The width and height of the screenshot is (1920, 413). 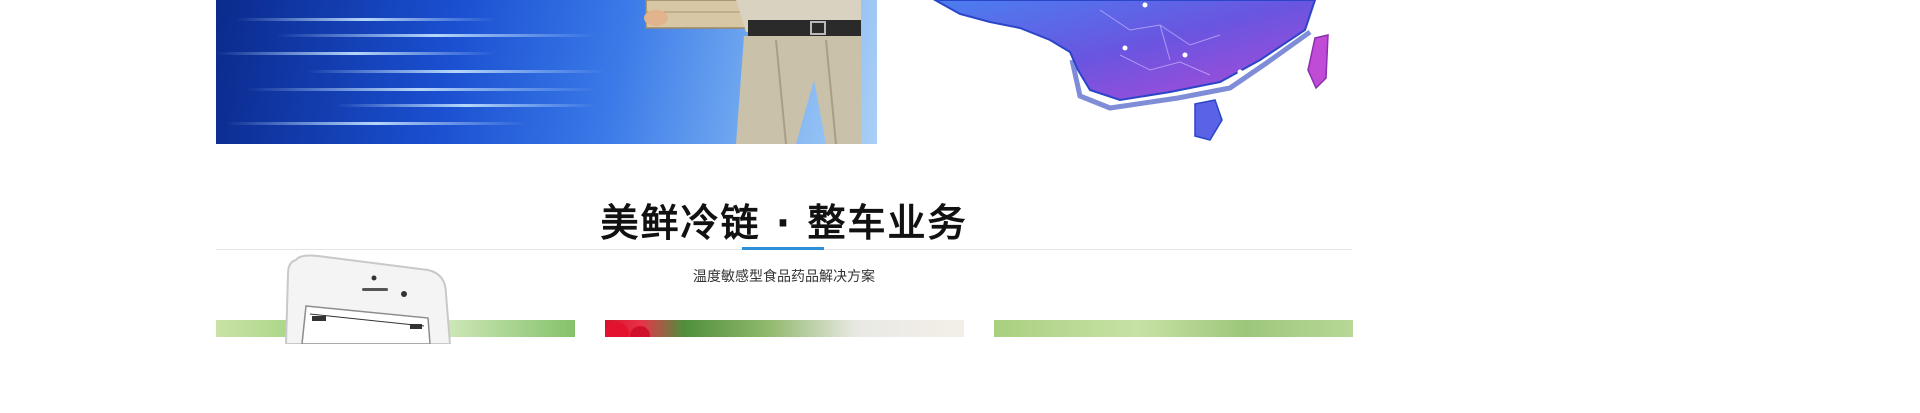 What do you see at coordinates (783, 248) in the screenshot?
I see `title-divider-accent` at bounding box center [783, 248].